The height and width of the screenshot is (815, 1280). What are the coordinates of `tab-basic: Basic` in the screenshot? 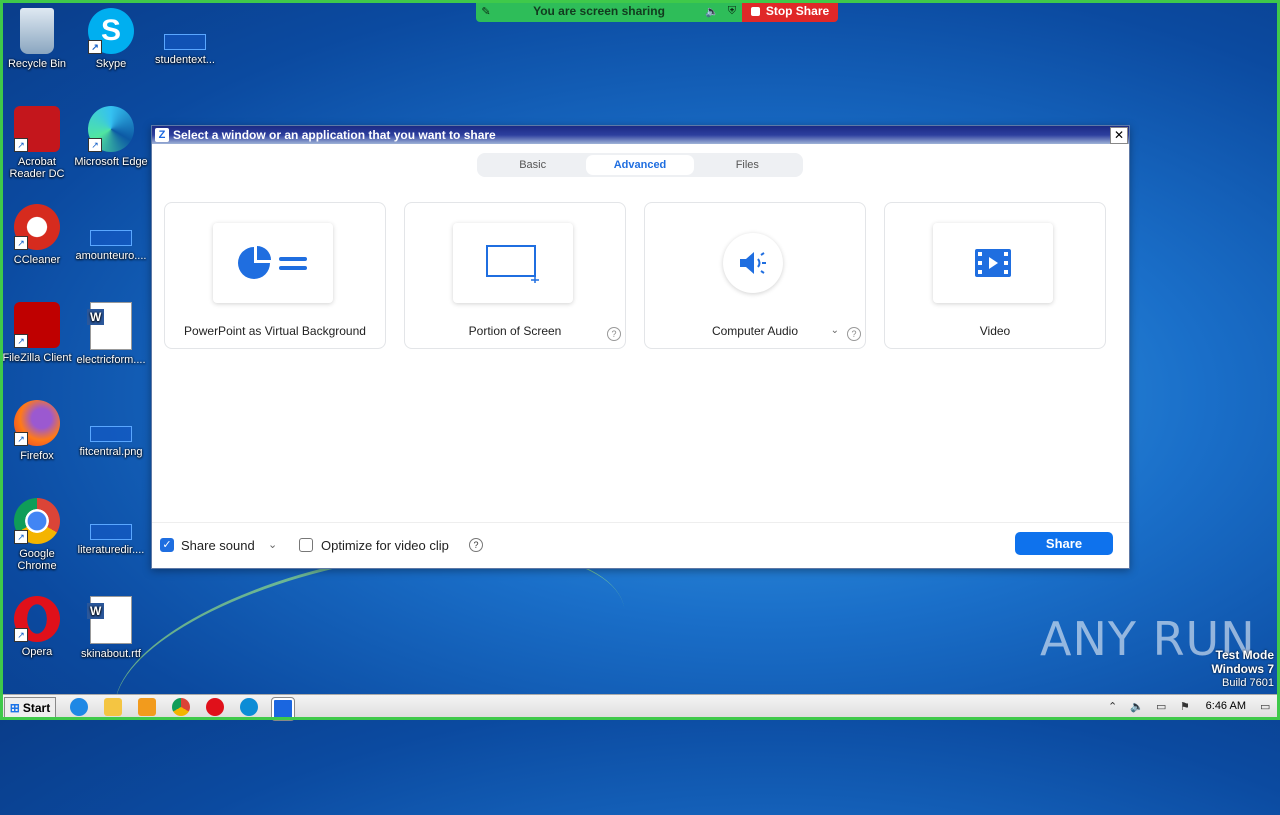 It's located at (532, 165).